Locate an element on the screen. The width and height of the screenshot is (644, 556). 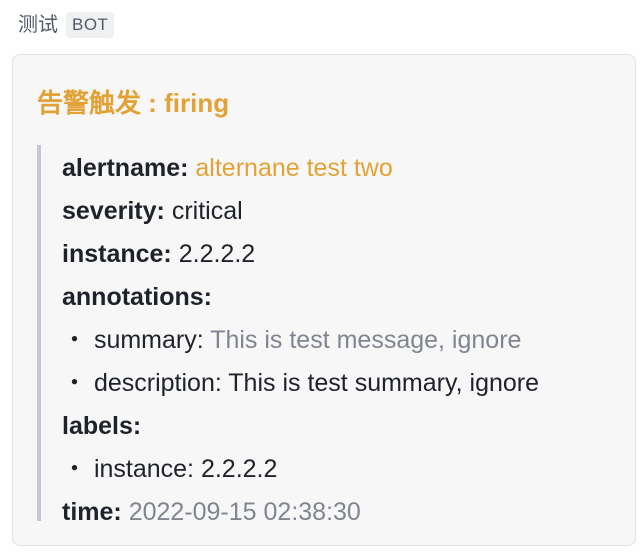
label-instance-text: ・ instance: 2.2.2.2 is located at coordinates (170, 469).